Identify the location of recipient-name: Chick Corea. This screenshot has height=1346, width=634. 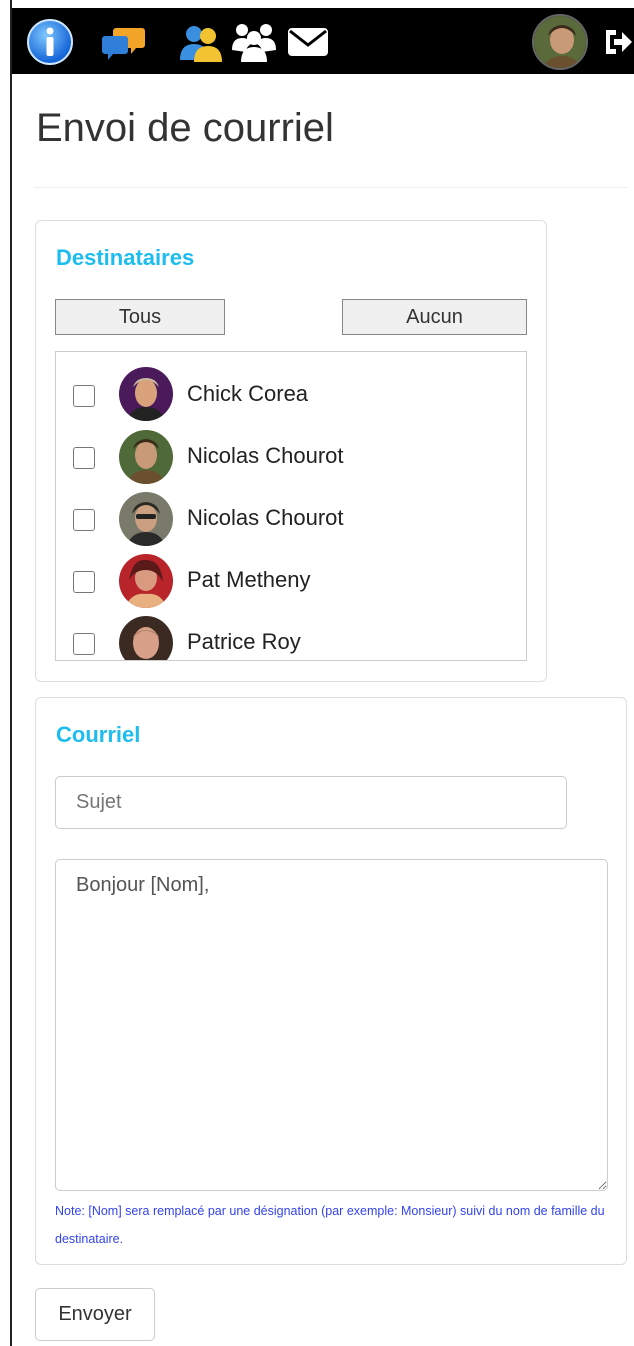
(248, 393).